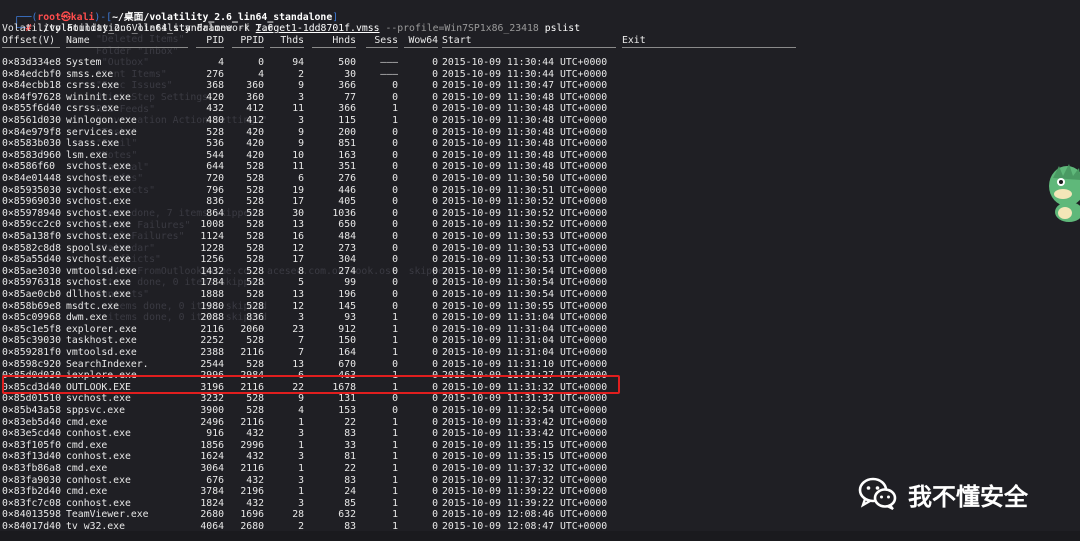 The width and height of the screenshot is (1080, 541). Describe the element at coordinates (298, 190) in the screenshot. I see `cell-thds: 19` at that location.